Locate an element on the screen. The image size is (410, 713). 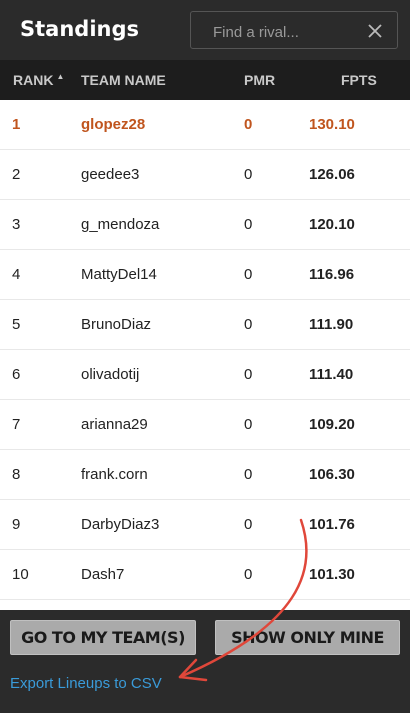
fpts-cell: 106.30 is located at coordinates (332, 474).